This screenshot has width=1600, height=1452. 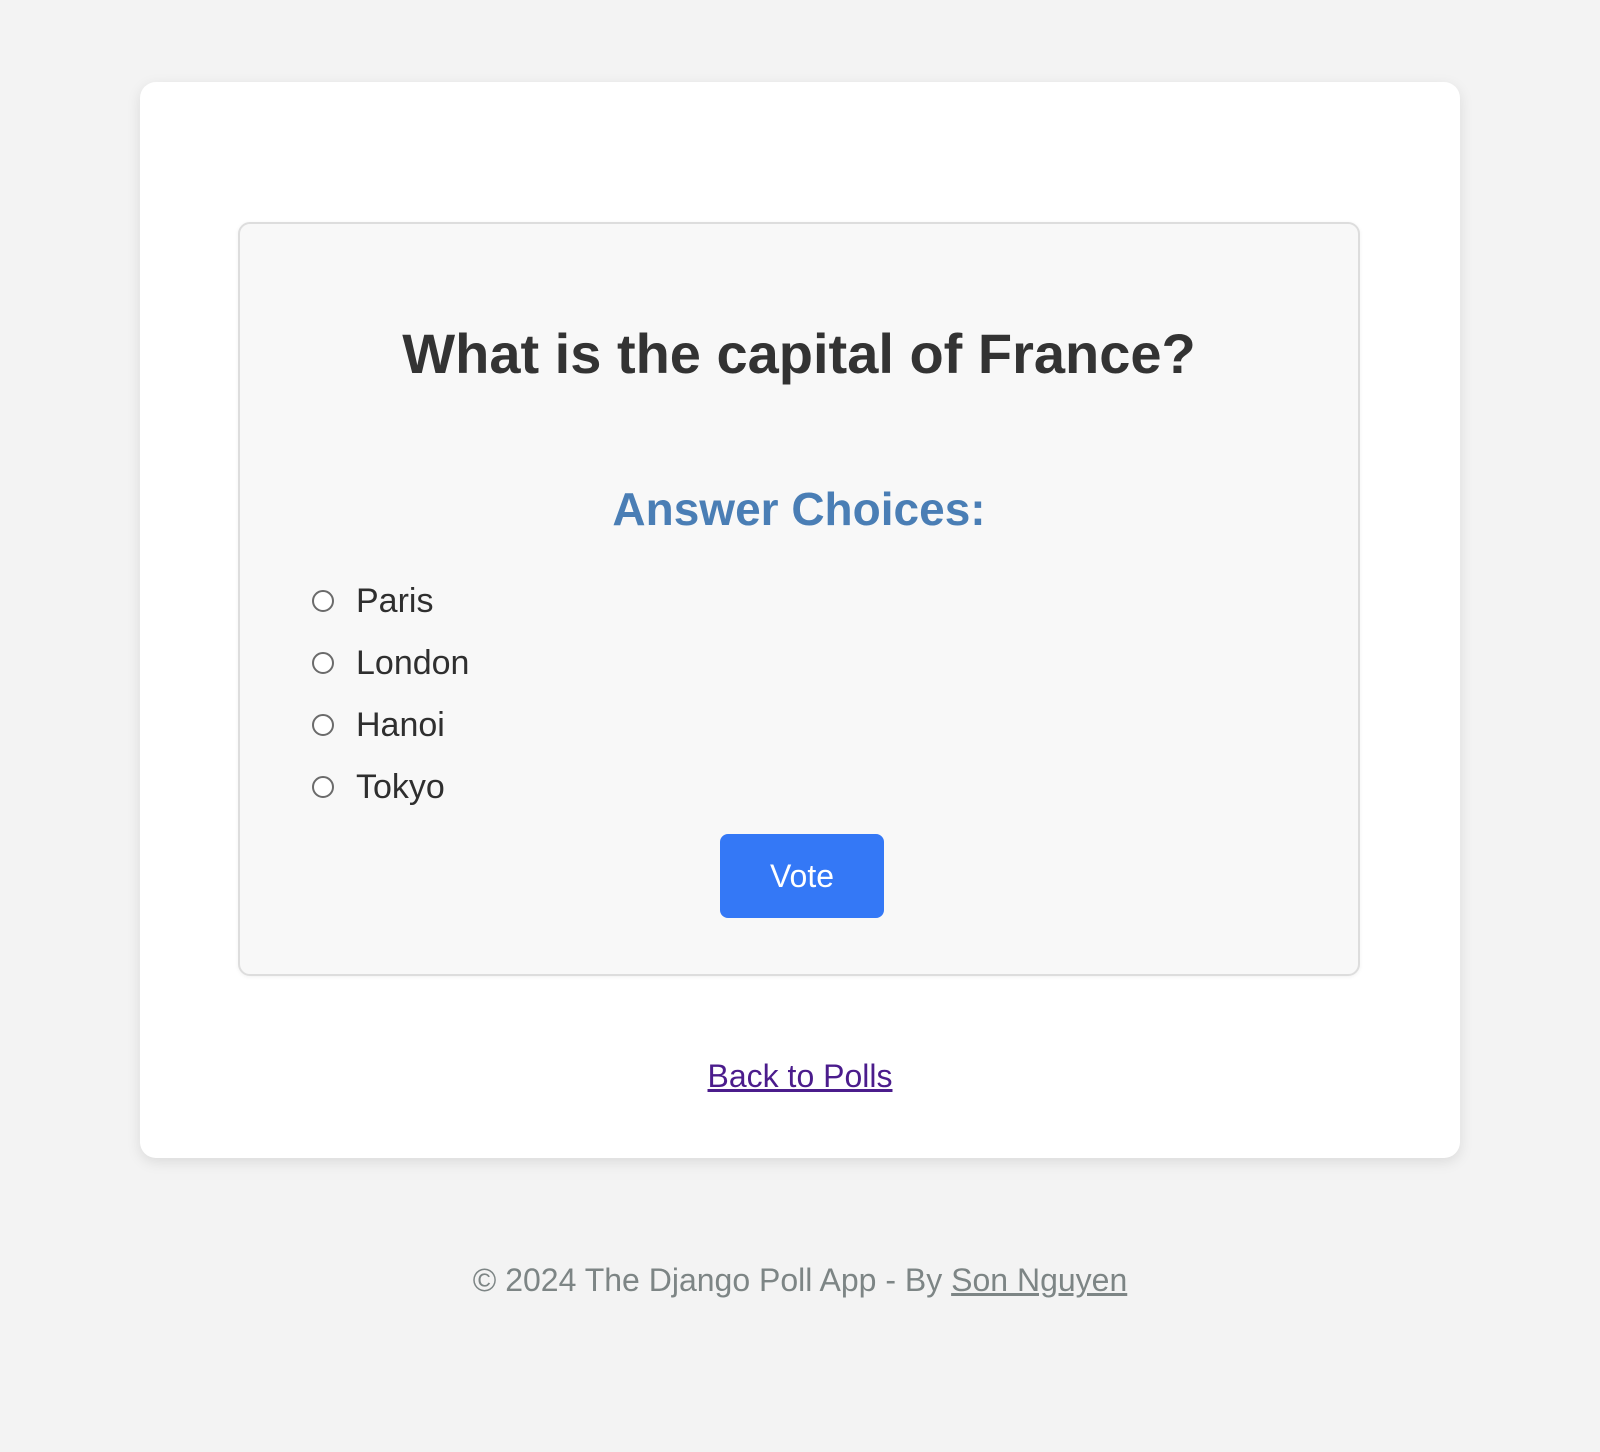 I want to click on choice-option-london: London, so click(x=390, y=663).